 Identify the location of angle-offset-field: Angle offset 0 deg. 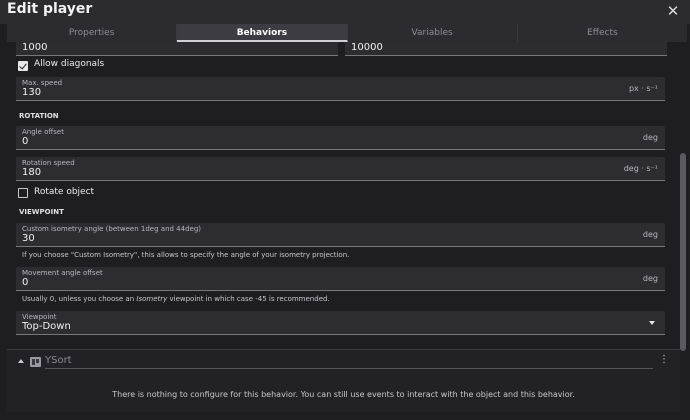
(340, 138).